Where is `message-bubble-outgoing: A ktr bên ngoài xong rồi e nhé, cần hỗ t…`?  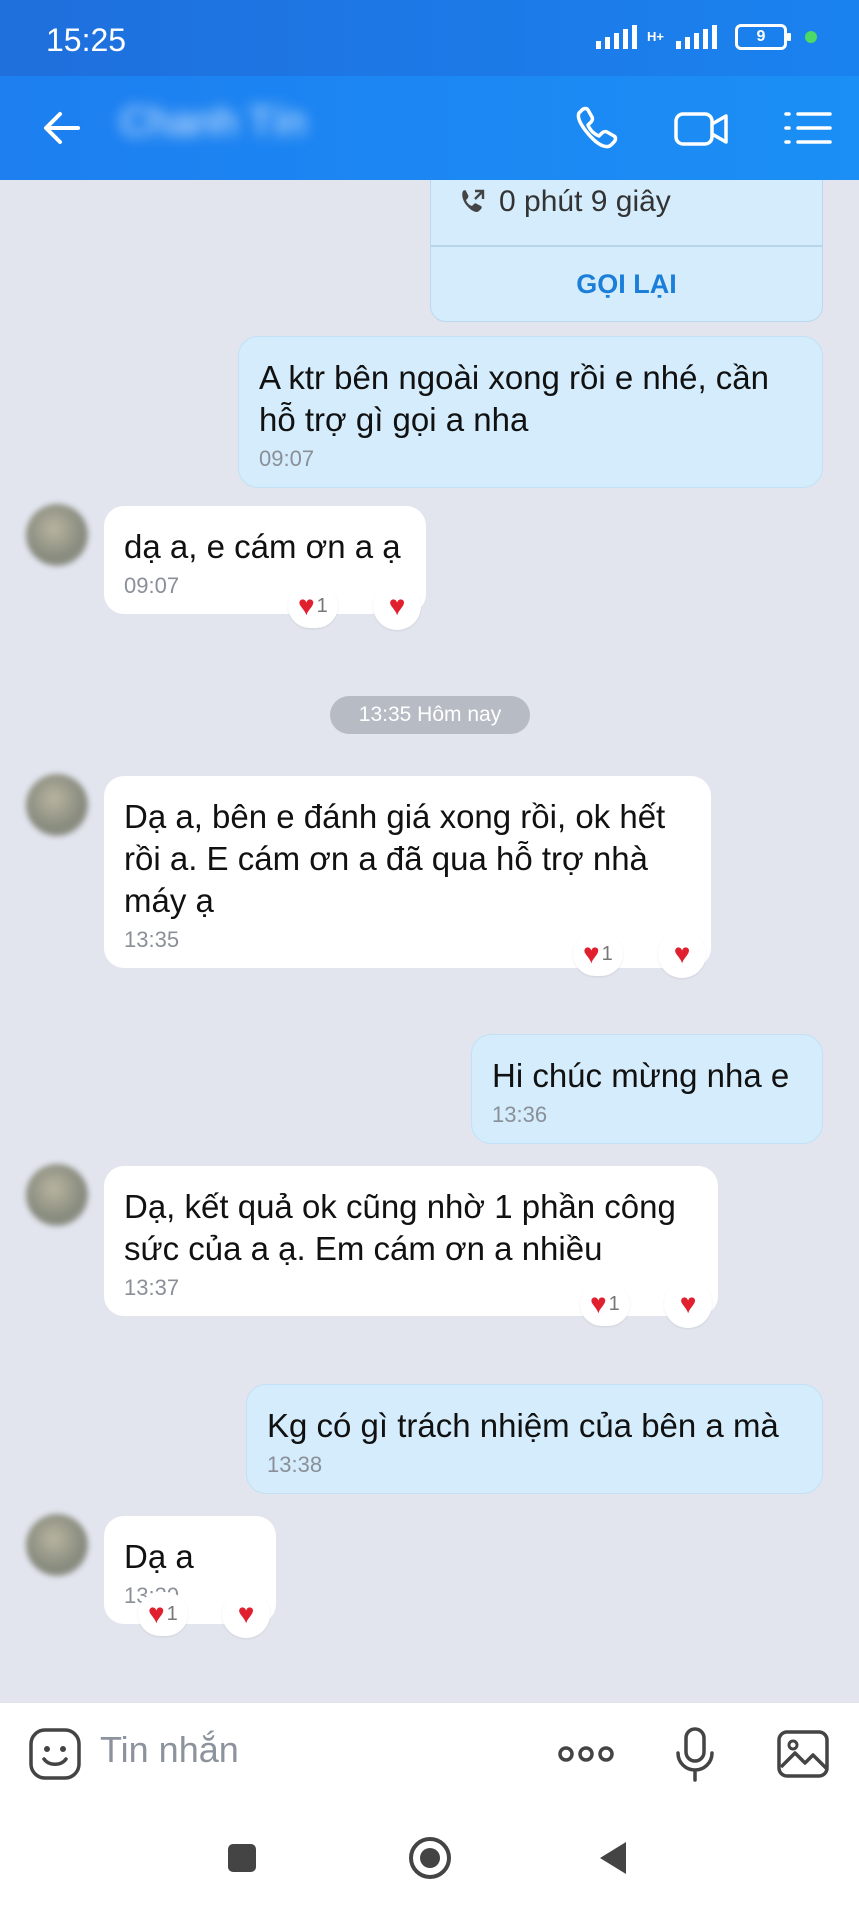
message-bubble-outgoing: A ktr bên ngoài xong rồi e nhé, cần hỗ t… is located at coordinates (530, 412).